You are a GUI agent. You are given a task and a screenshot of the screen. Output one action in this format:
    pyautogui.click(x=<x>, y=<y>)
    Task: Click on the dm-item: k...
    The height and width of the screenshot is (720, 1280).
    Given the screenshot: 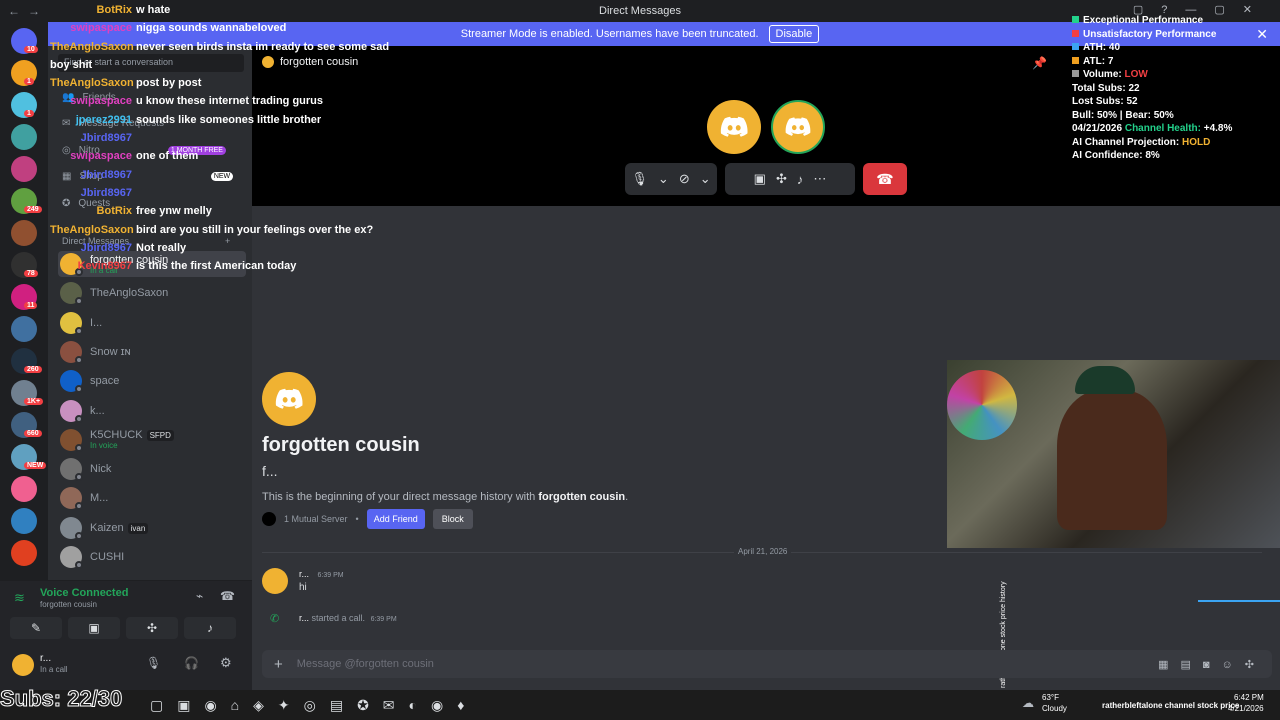 What is the action you would take?
    pyautogui.click(x=152, y=411)
    